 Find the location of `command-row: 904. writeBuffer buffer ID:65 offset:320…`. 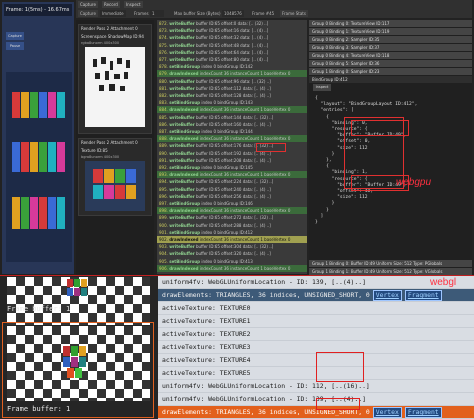

command-row: 904. writeBuffer buffer ID:65 offset:320… is located at coordinates (232, 253).